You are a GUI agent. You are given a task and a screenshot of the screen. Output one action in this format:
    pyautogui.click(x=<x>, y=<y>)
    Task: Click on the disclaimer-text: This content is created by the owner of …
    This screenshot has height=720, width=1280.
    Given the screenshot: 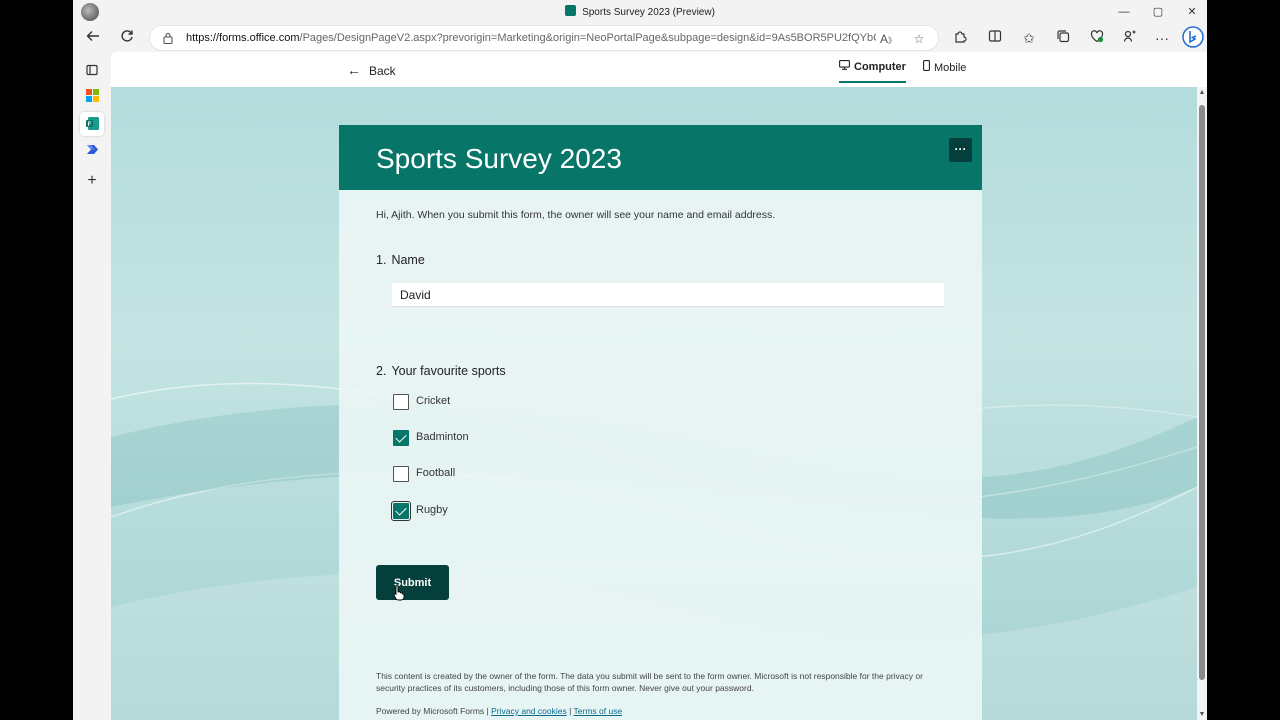 What is the action you would take?
    pyautogui.click(x=649, y=682)
    